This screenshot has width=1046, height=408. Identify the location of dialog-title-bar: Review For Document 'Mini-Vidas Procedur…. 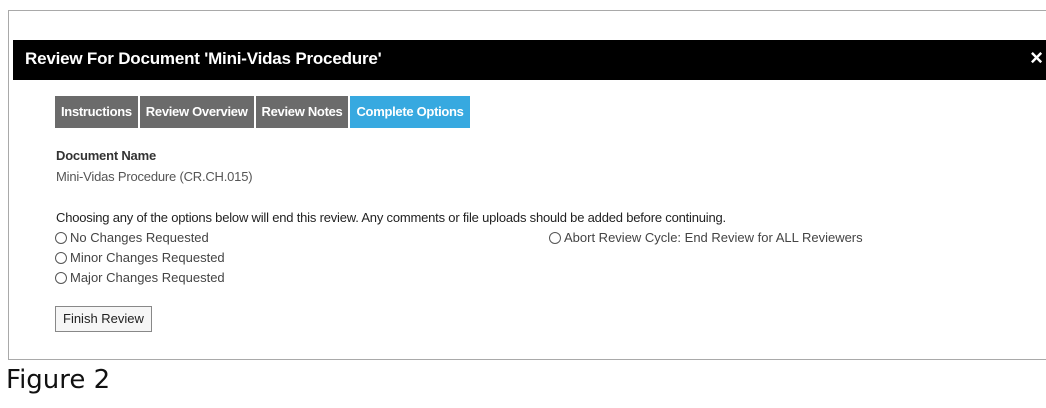
(529, 60).